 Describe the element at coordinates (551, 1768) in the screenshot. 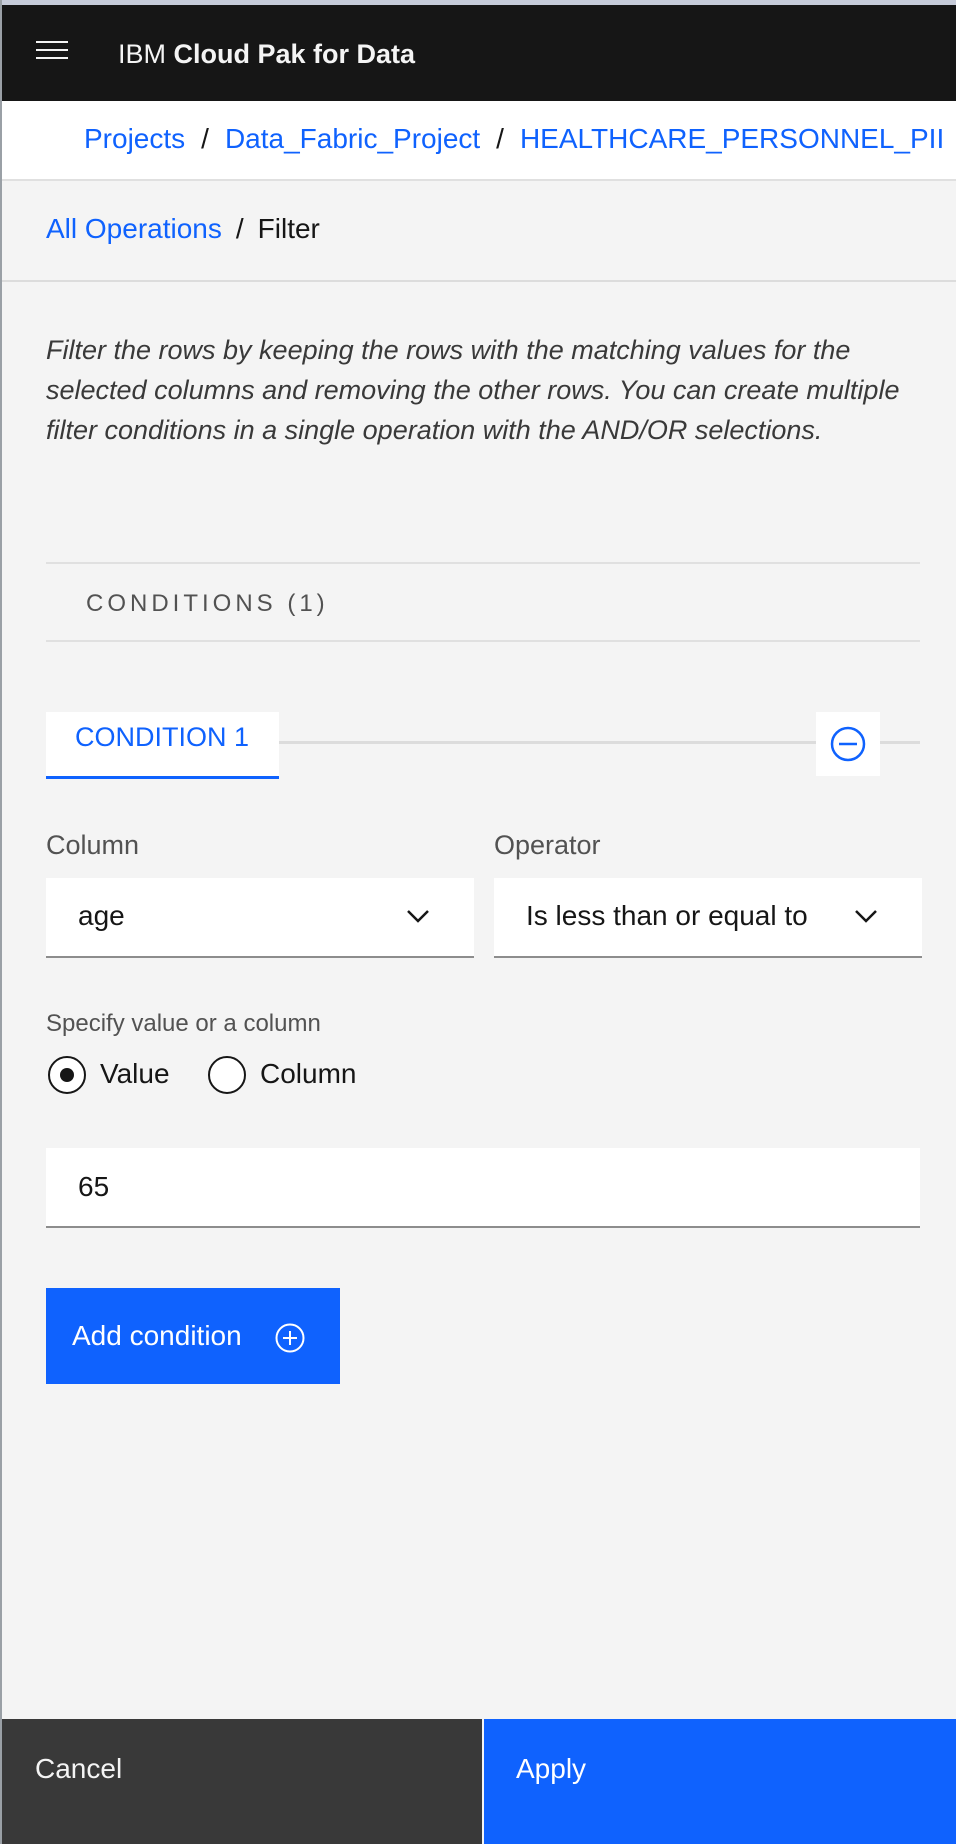

I see `apply-label: Apply` at that location.